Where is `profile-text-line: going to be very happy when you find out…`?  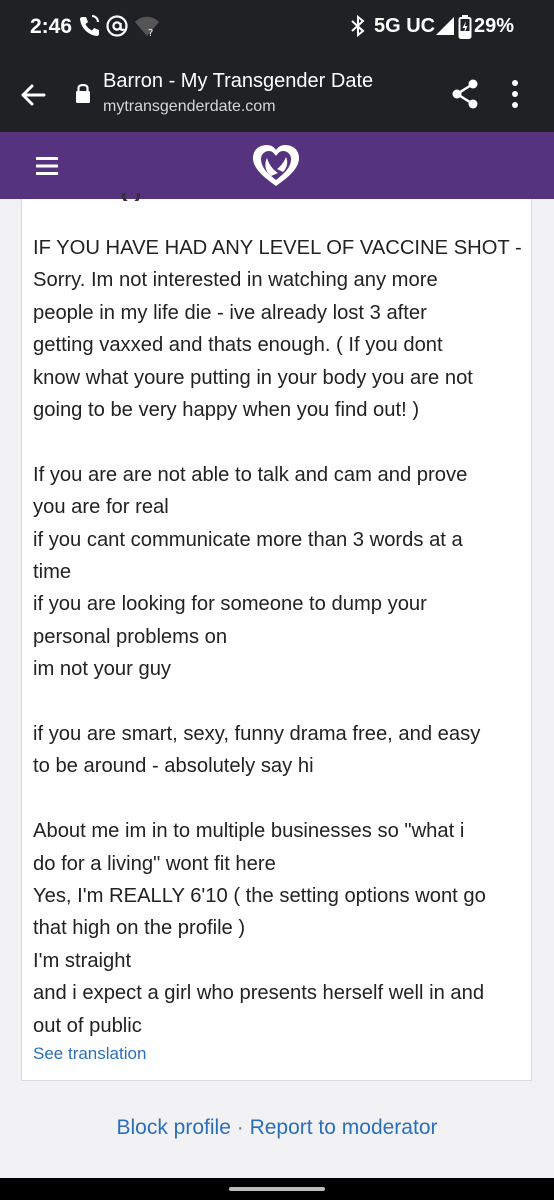 profile-text-line: going to be very happy when you find out… is located at coordinates (226, 410).